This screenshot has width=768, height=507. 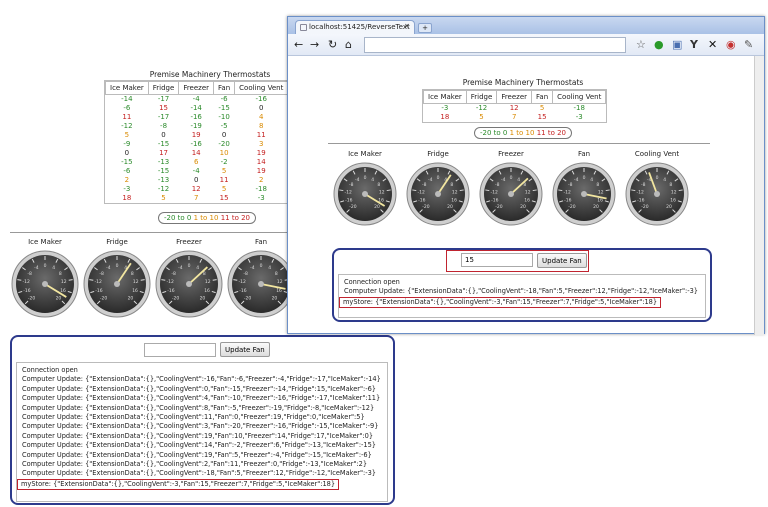 What do you see at coordinates (189, 242) in the screenshot?
I see `gauge-label: Freezer` at bounding box center [189, 242].